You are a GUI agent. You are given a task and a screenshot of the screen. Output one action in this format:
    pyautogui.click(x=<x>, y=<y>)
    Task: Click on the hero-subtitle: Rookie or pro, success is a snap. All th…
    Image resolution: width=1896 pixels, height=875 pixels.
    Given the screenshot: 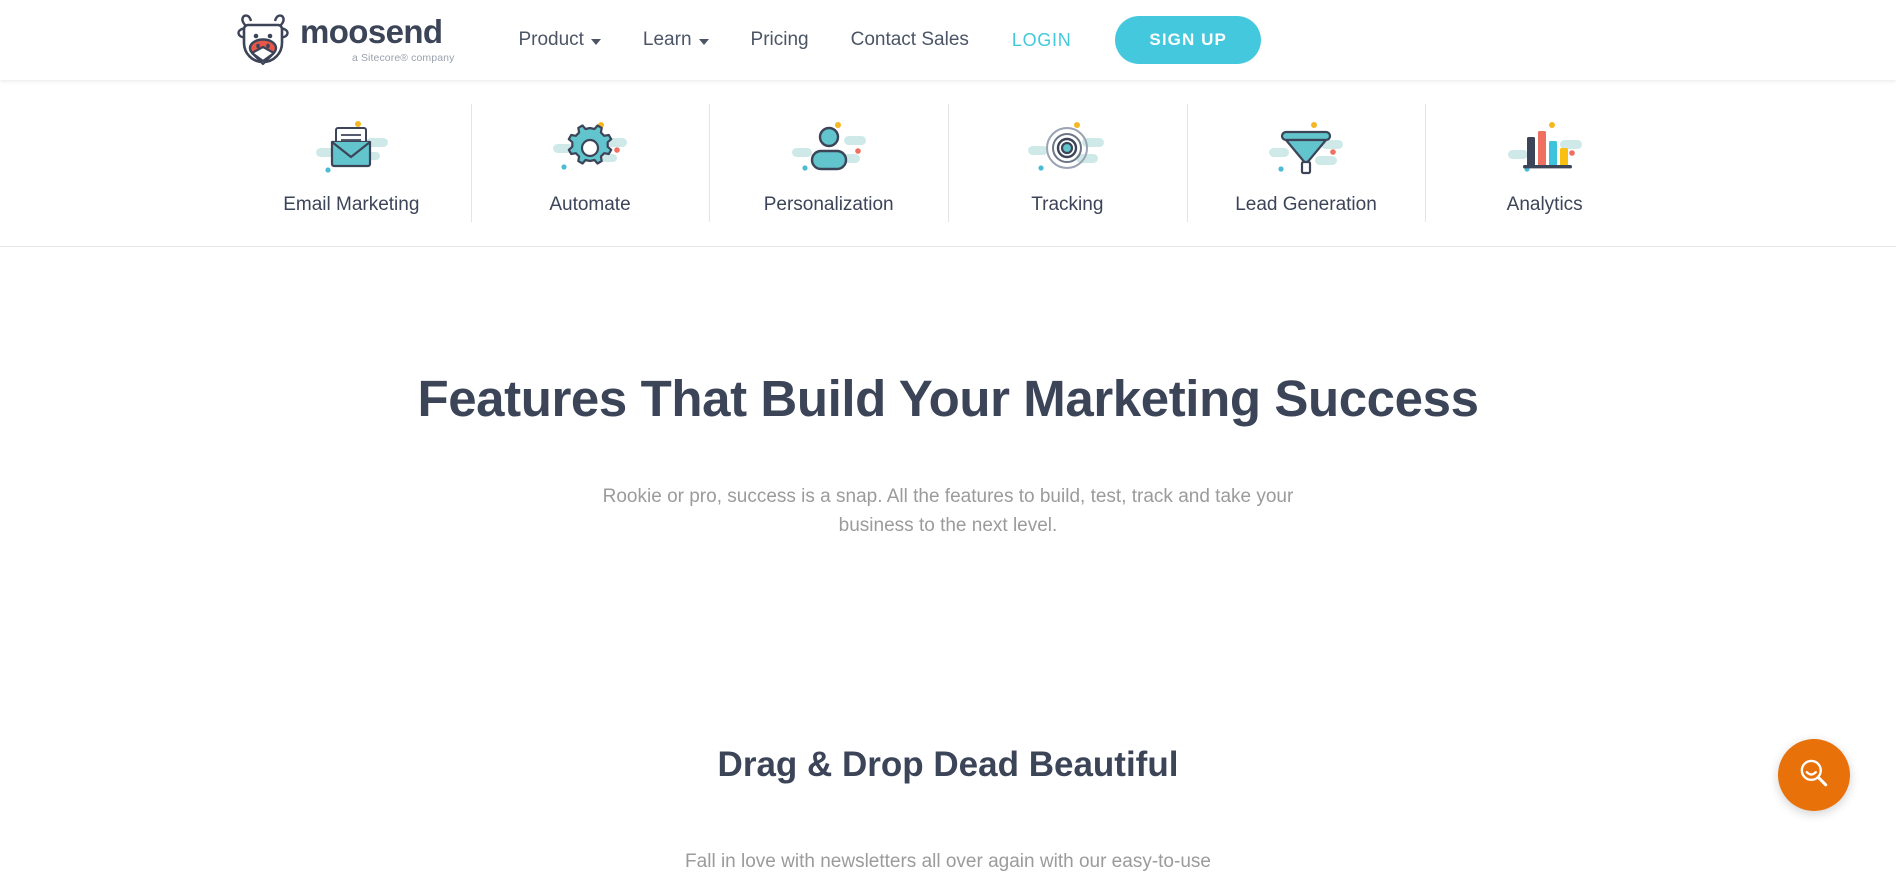 What is the action you would take?
    pyautogui.click(x=948, y=511)
    